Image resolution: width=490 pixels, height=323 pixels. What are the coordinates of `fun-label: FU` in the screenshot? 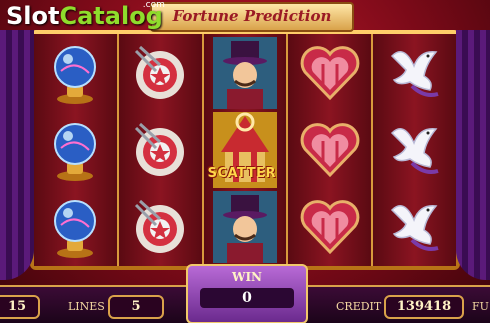 It's located at (480, 306).